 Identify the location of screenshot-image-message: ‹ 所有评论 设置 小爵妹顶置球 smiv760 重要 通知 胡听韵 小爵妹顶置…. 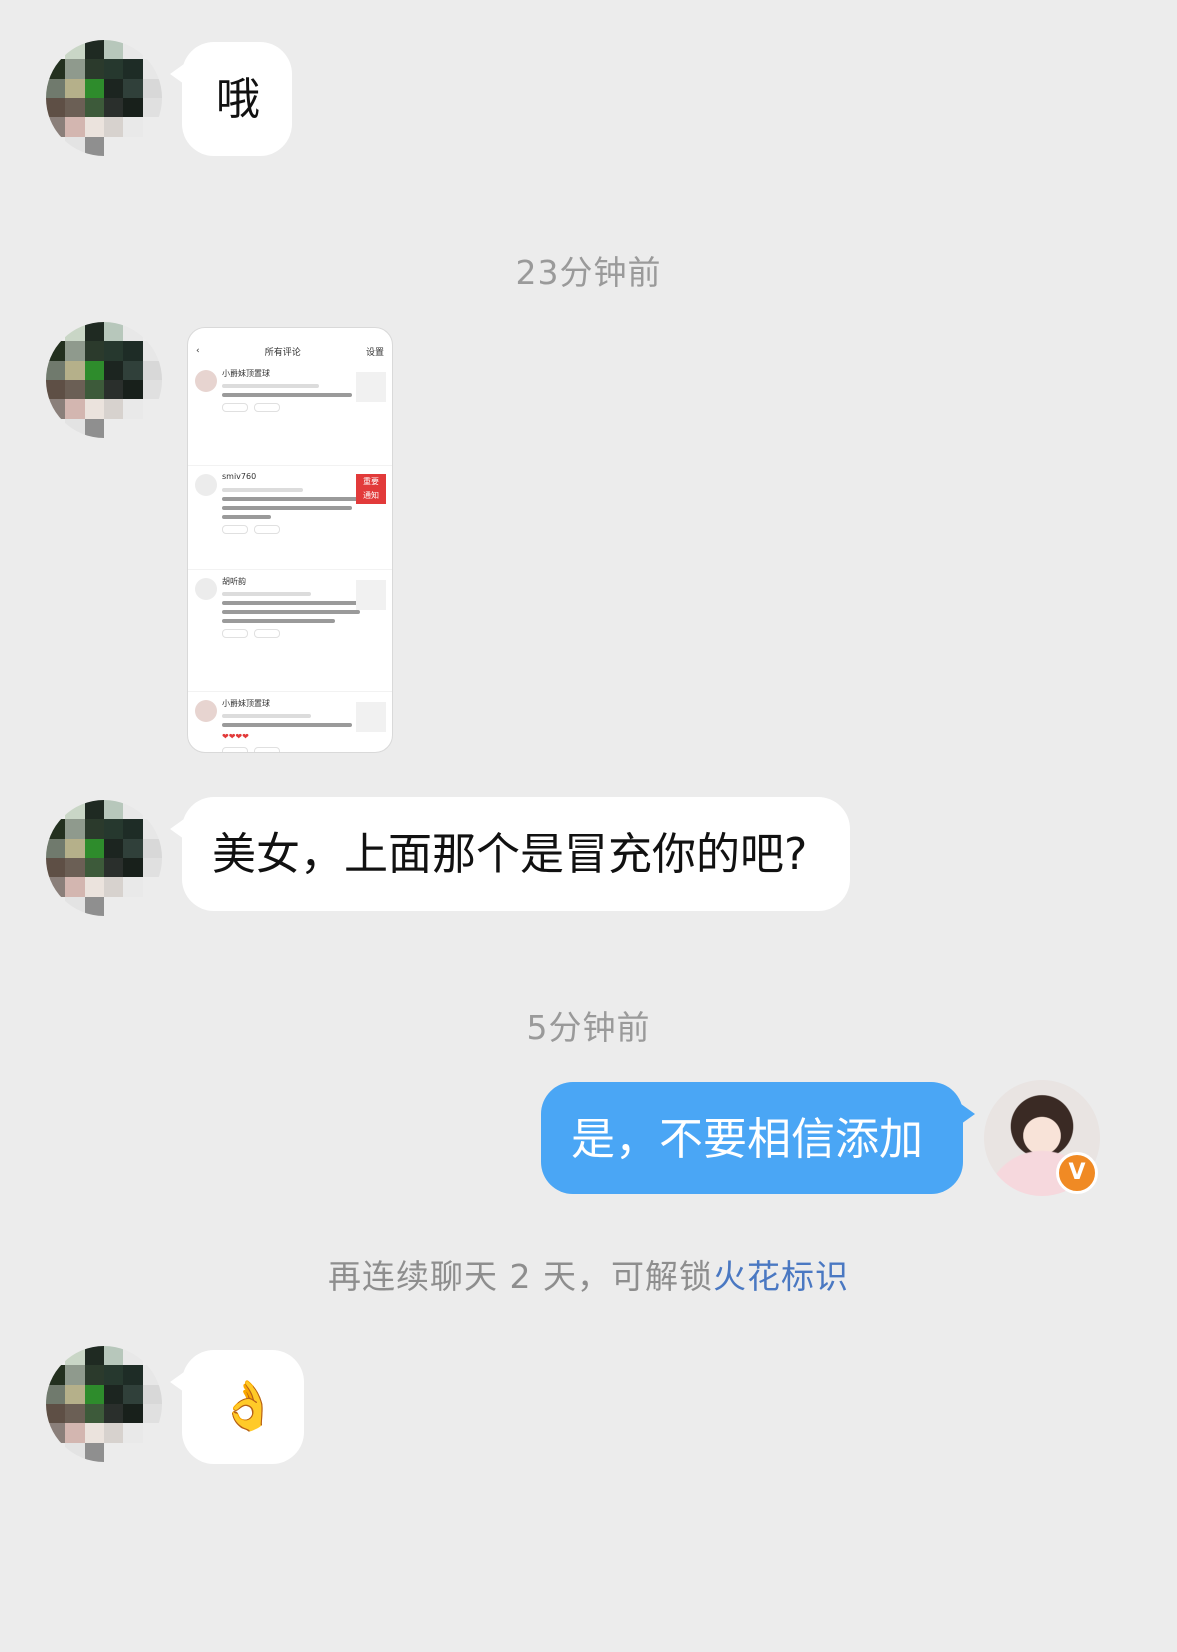
(290, 540).